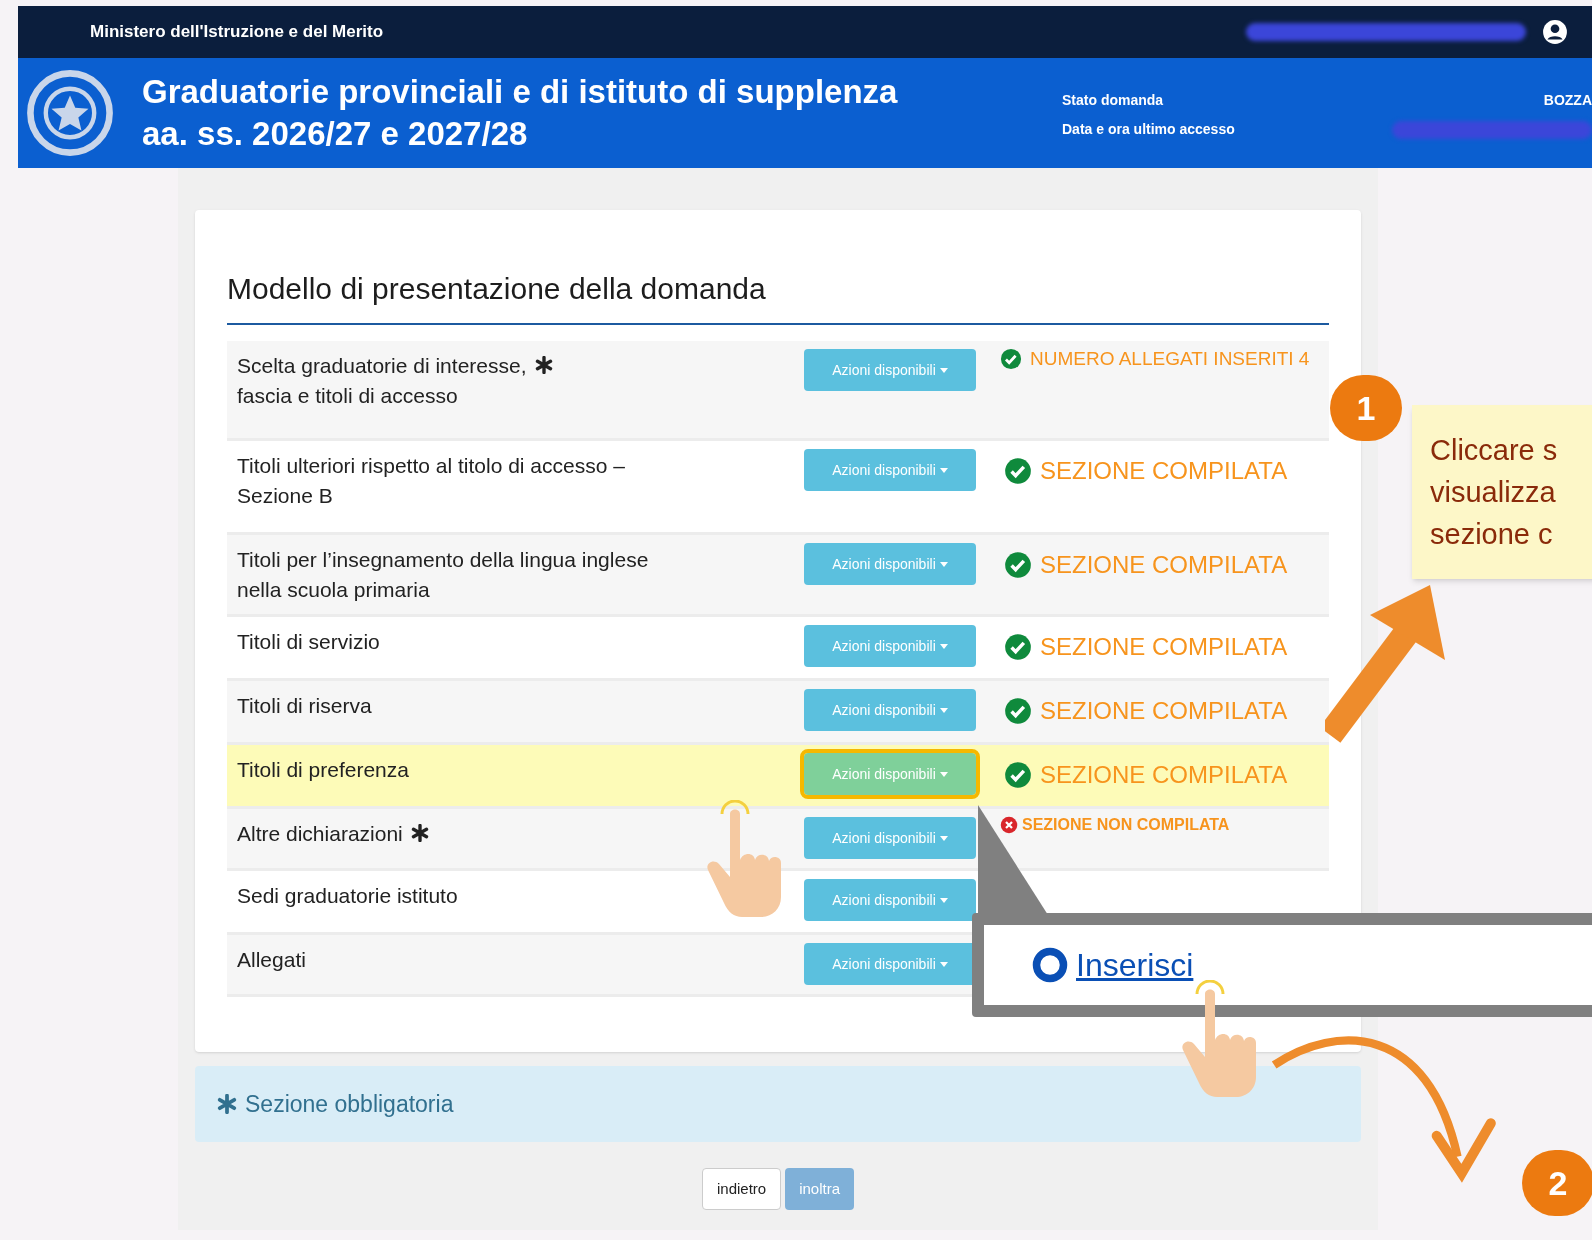 Image resolution: width=1592 pixels, height=1240 pixels. Describe the element at coordinates (335, 134) in the screenshot. I see `app-title: aa. ss. 2026/27 e 2027/28` at that location.